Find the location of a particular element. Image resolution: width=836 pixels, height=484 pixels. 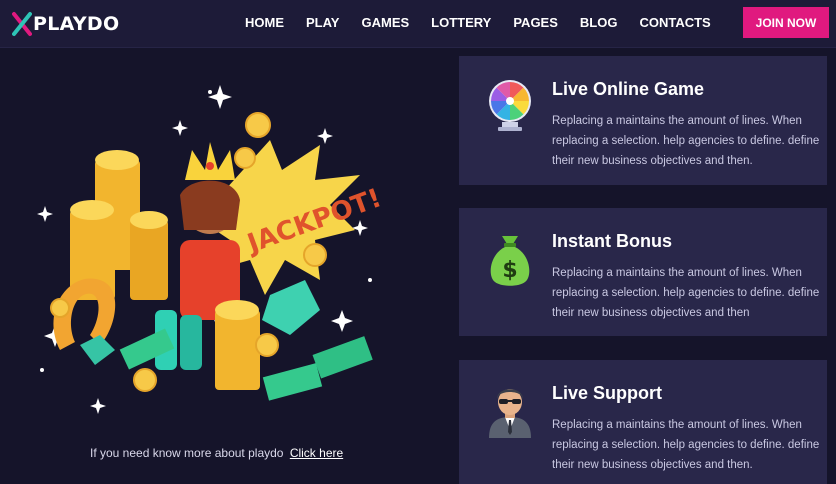

card-title: Live Online Game is located at coordinates (628, 89).